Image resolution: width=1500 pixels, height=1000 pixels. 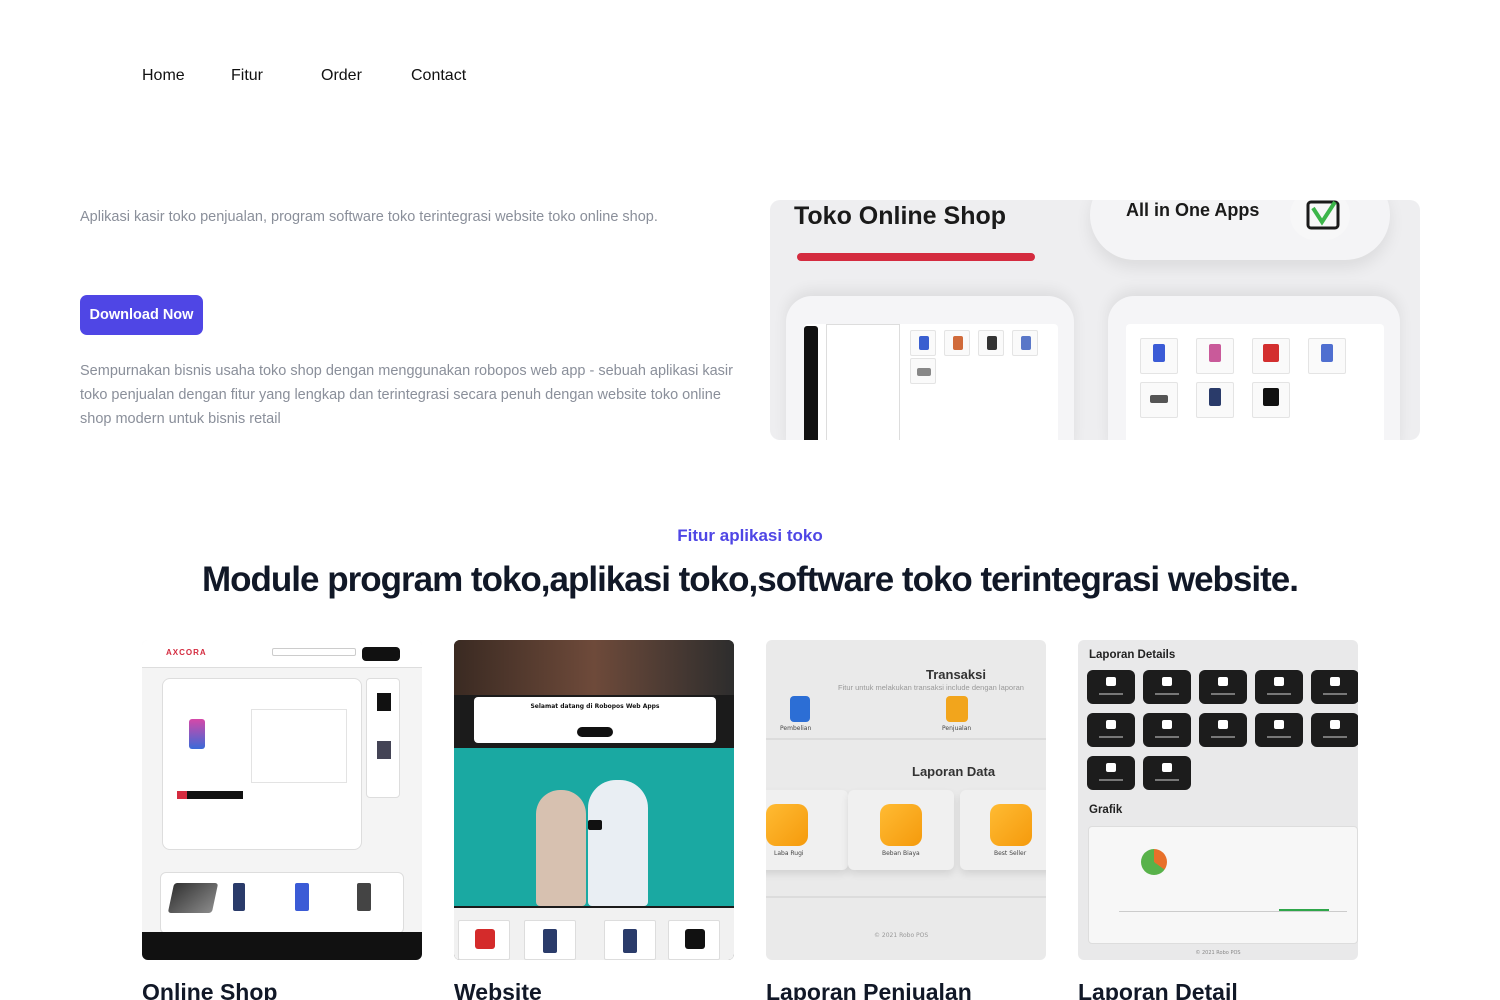 I want to click on pos-screen, so click(x=931, y=382).